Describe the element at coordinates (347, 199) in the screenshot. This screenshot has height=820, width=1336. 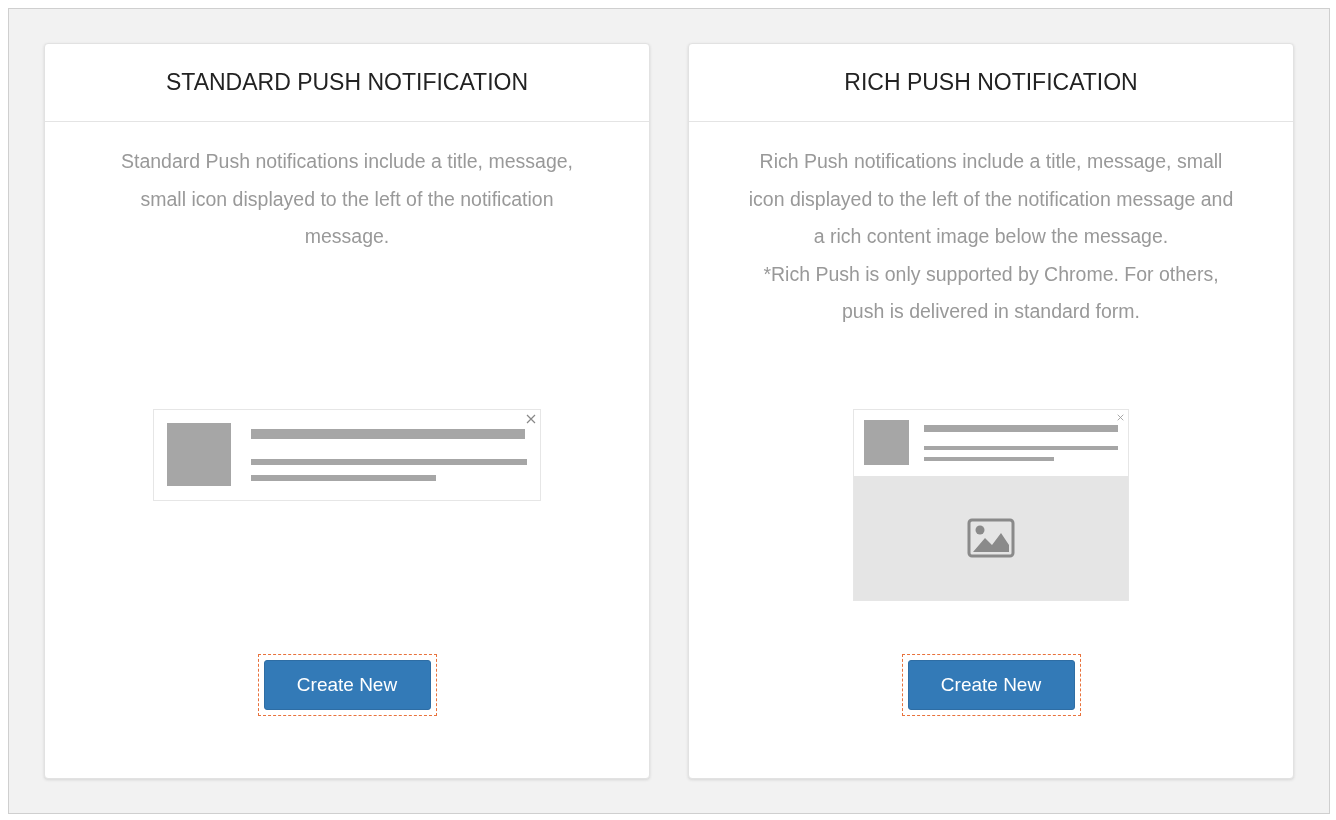
I see `description-text: Standard Push notifications include a title, message, small icon displayed to the left of the notification message.` at that location.